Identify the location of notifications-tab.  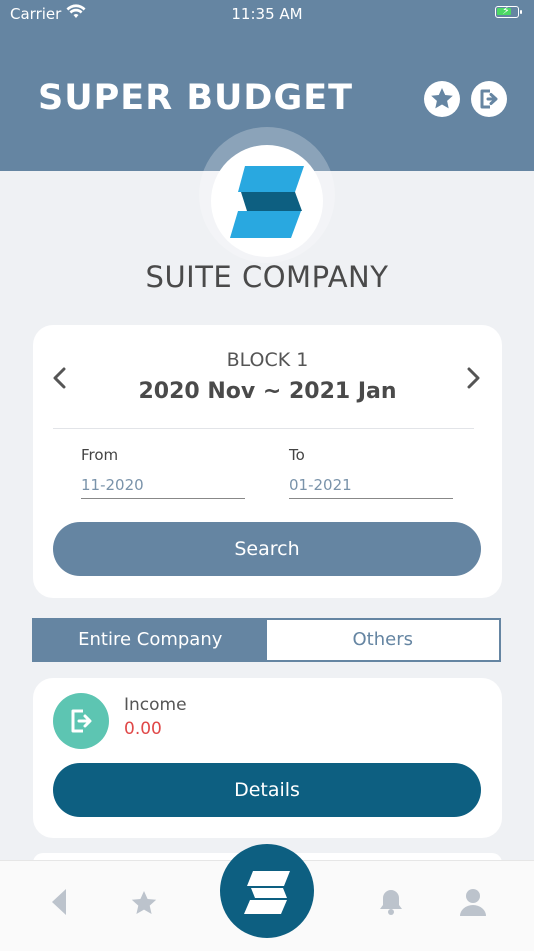
(391, 904).